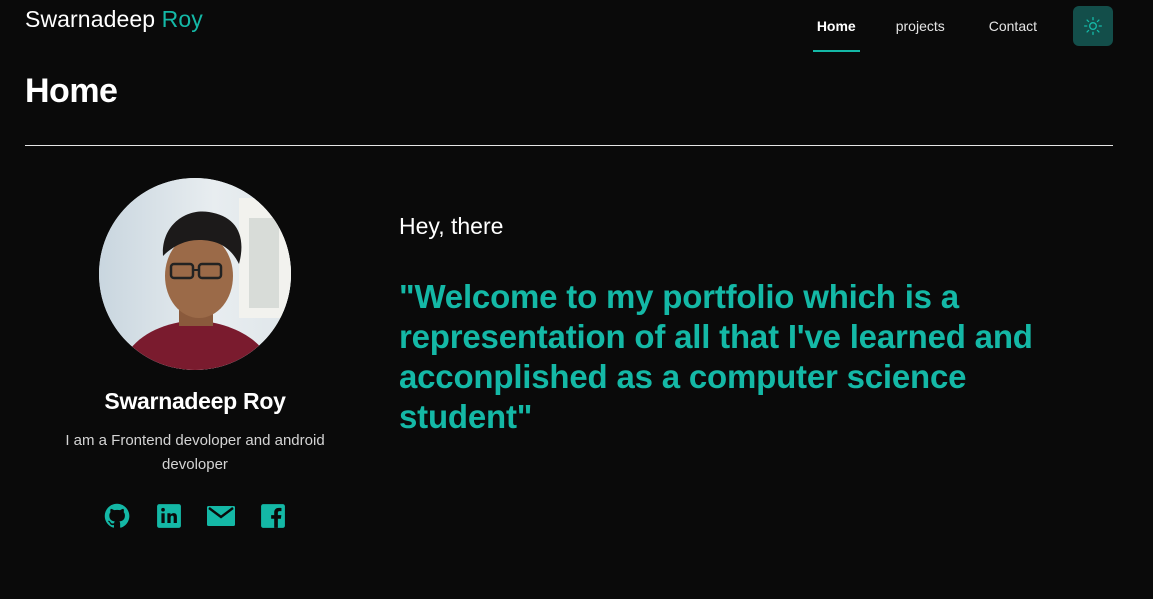  I want to click on page-title: Home, so click(71, 91).